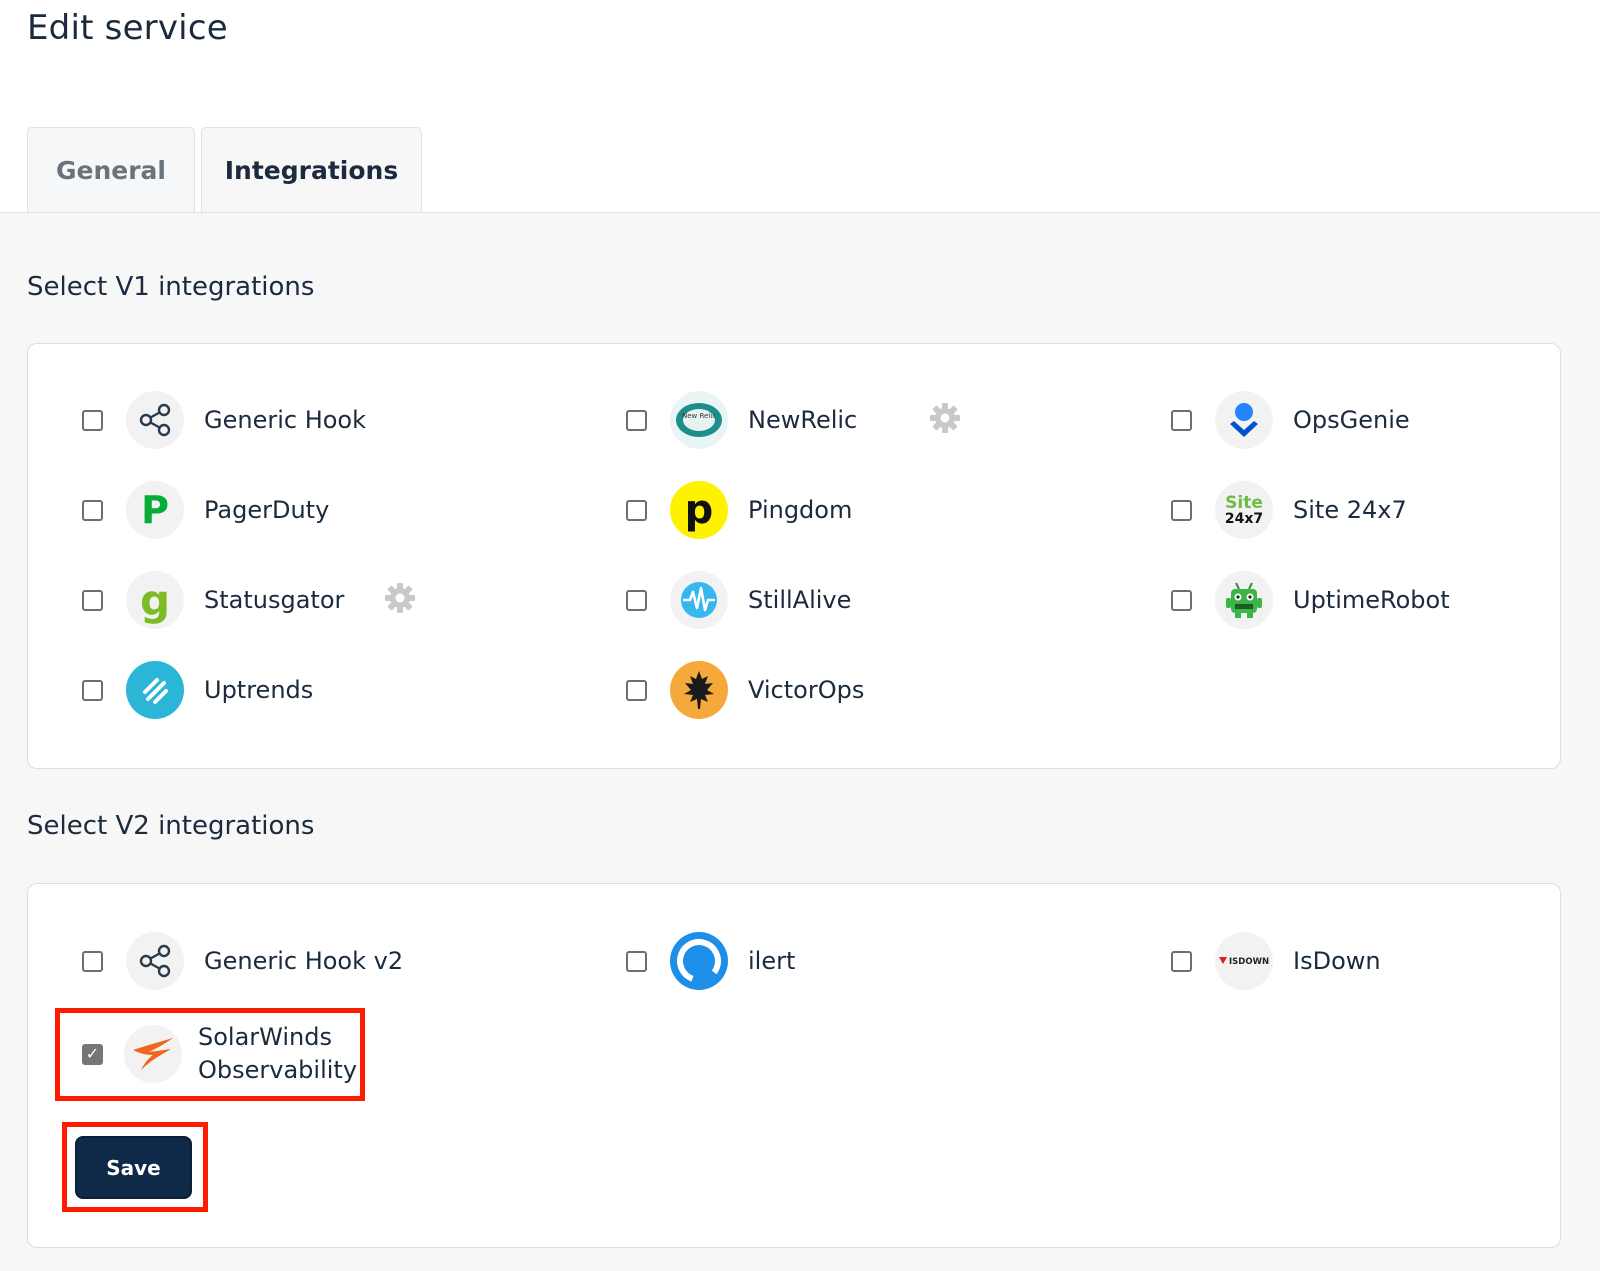 This screenshot has height=1271, width=1600. I want to click on site24x7-logo-icon: Site 24x7, so click(1244, 510).